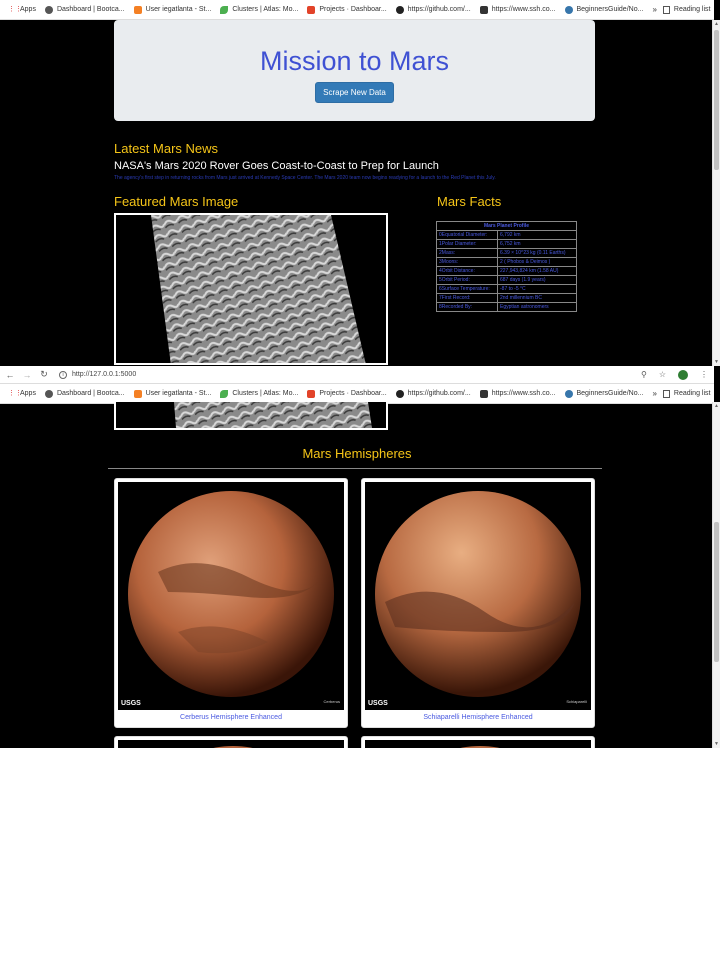 This screenshot has height=960, width=720. I want to click on featured-image, so click(251, 289).